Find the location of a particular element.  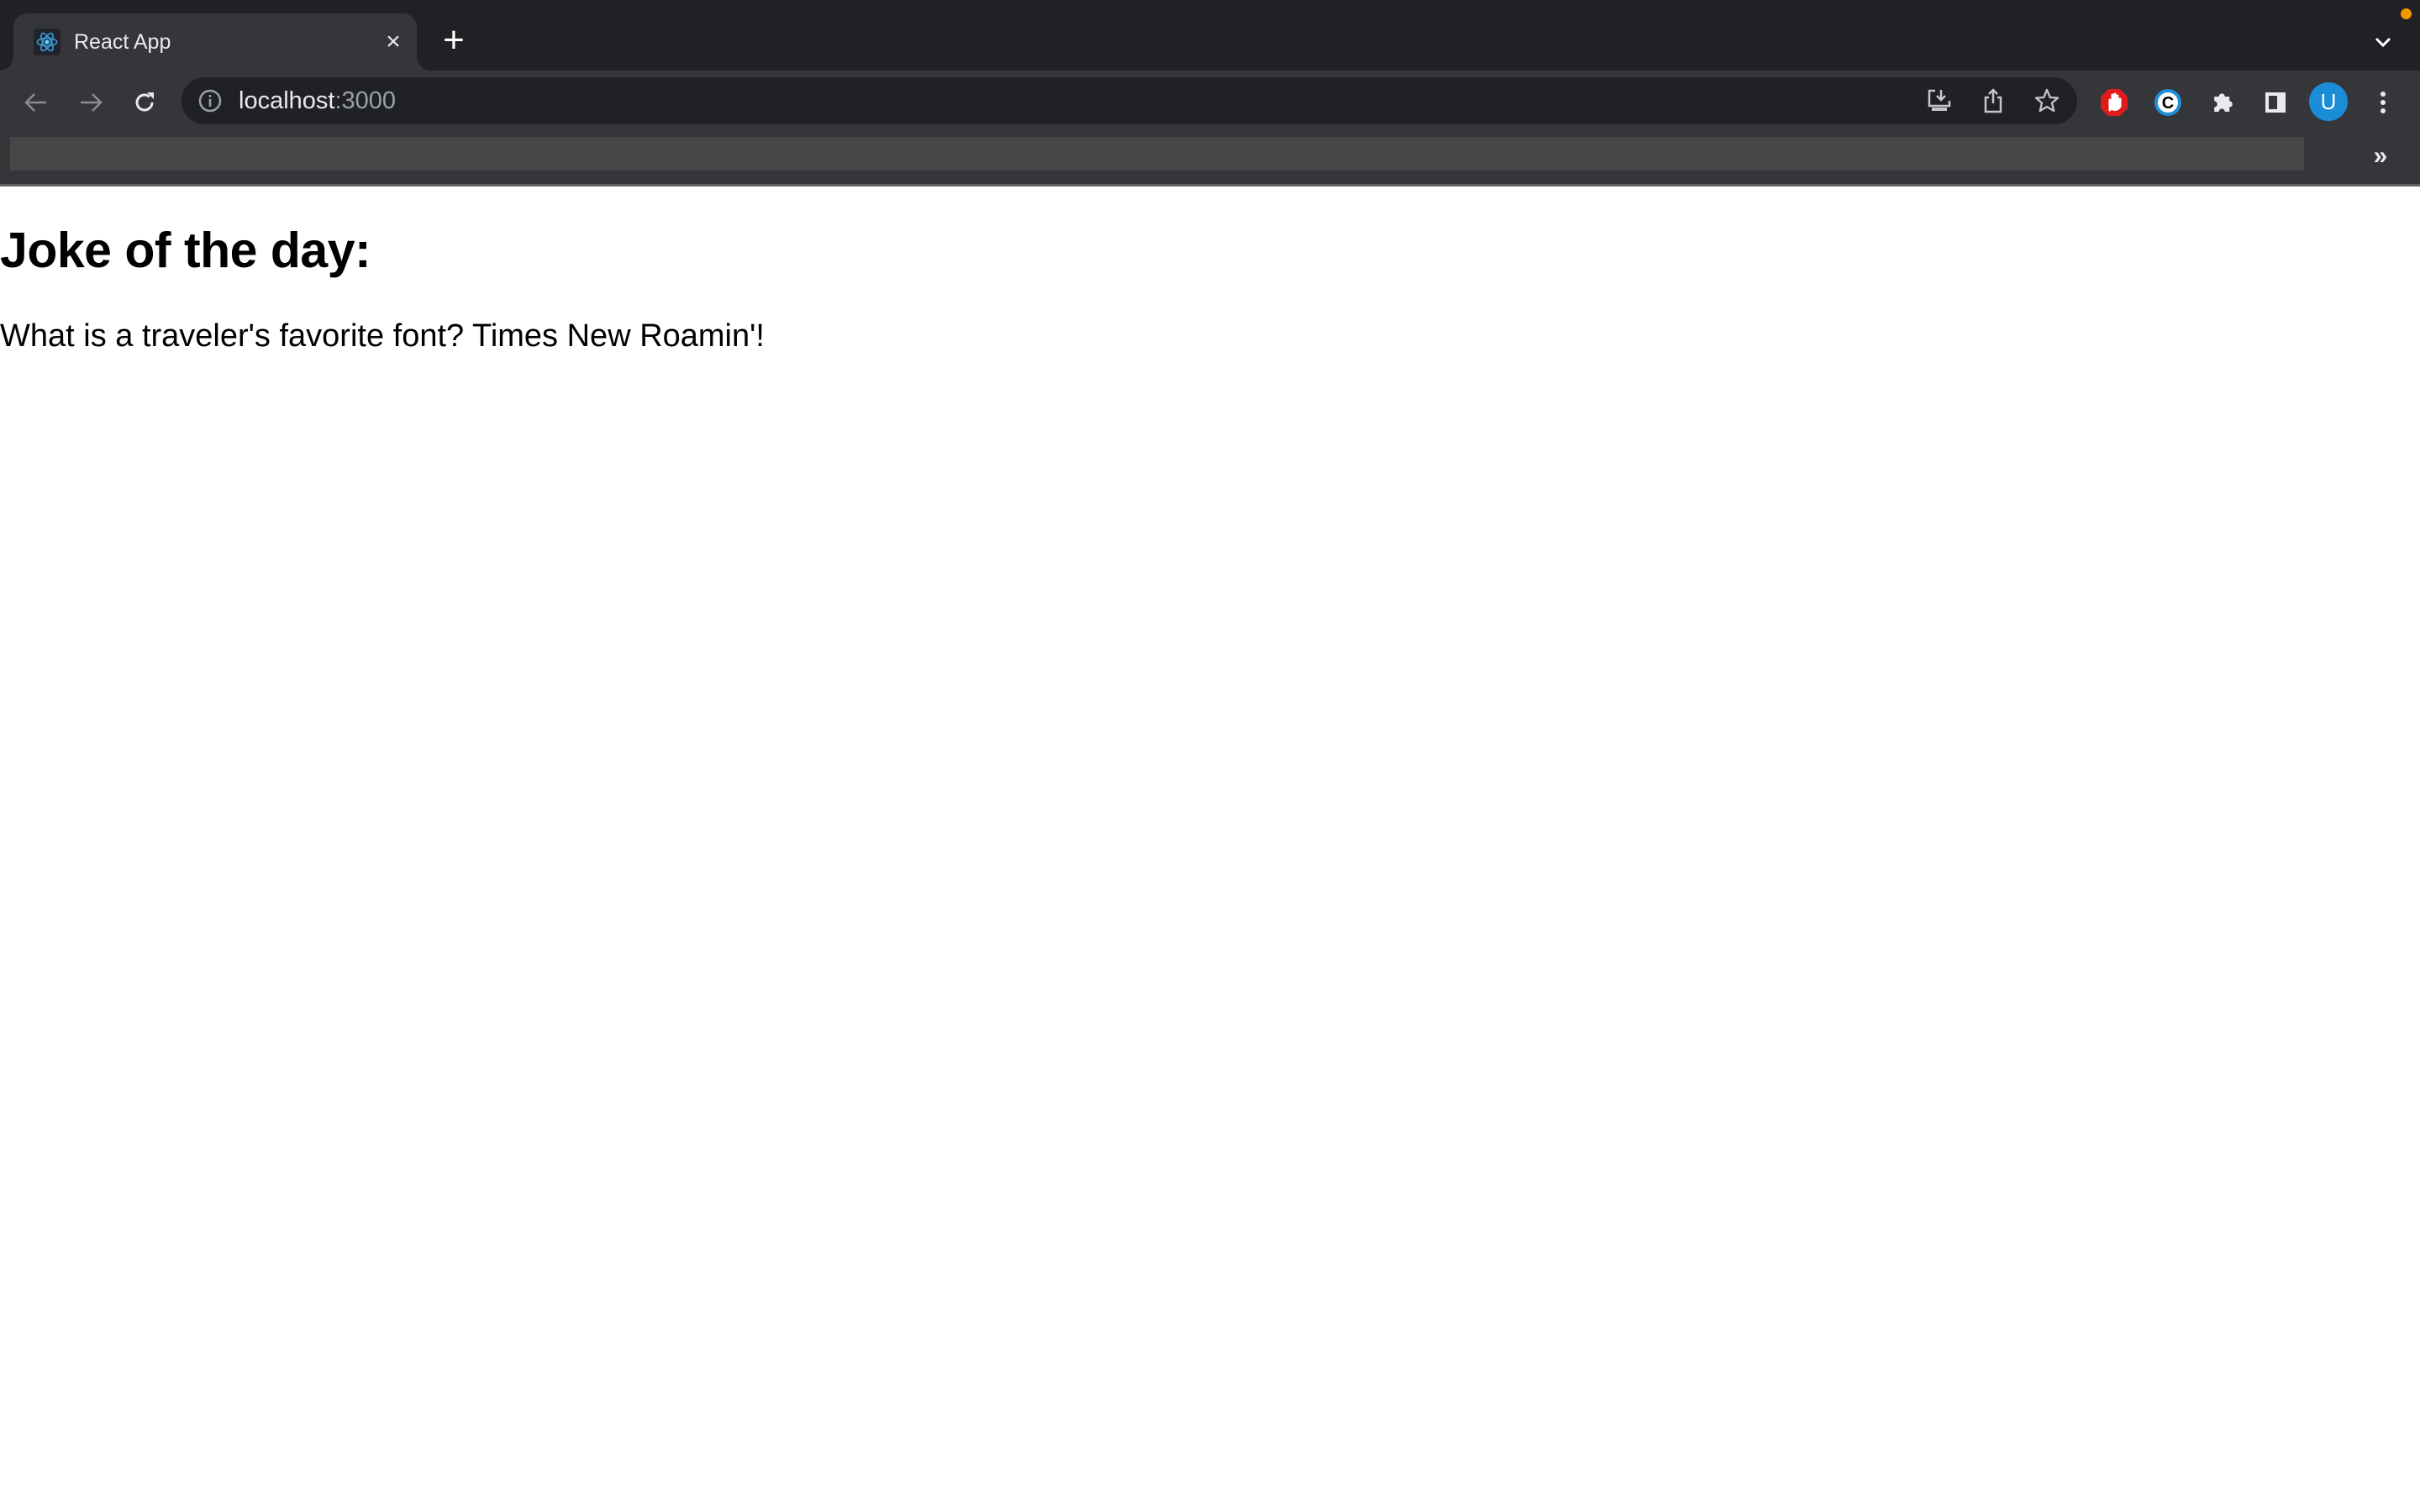

arrow-left-icon is located at coordinates (35, 102).